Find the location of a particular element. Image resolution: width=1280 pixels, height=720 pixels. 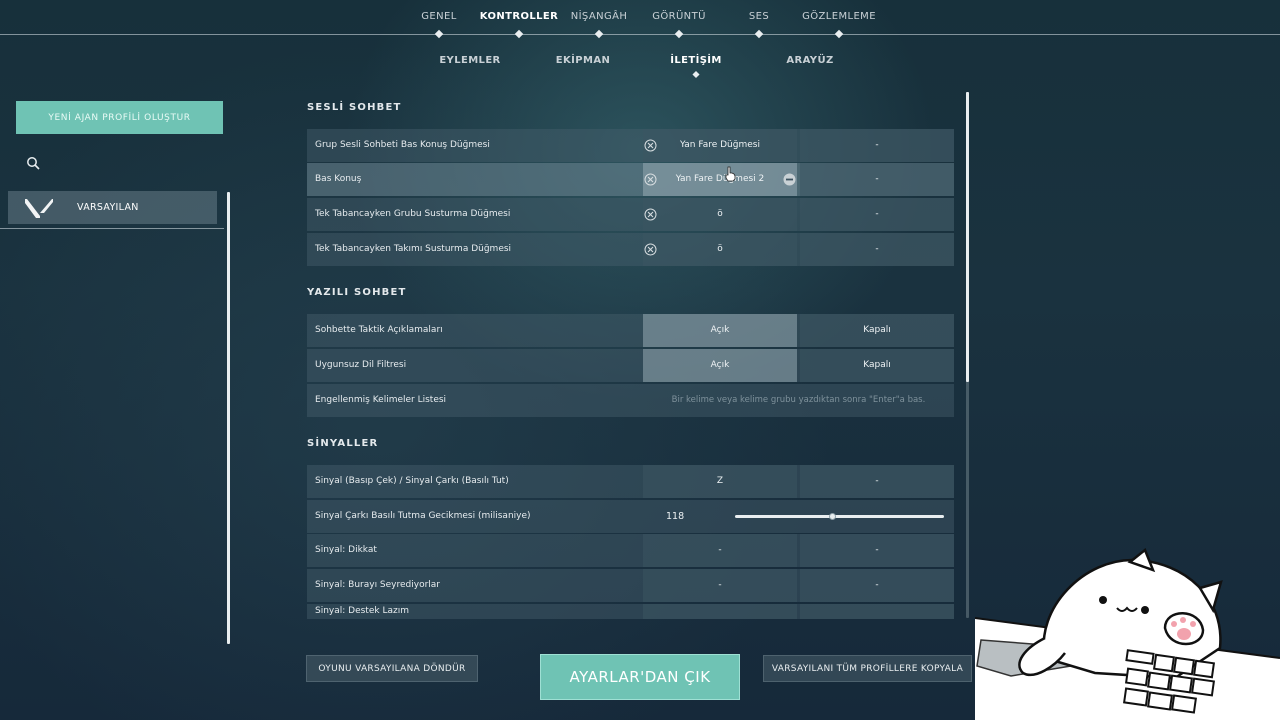

section-title-text-chat: YAZILI SOHBET is located at coordinates (357, 292).